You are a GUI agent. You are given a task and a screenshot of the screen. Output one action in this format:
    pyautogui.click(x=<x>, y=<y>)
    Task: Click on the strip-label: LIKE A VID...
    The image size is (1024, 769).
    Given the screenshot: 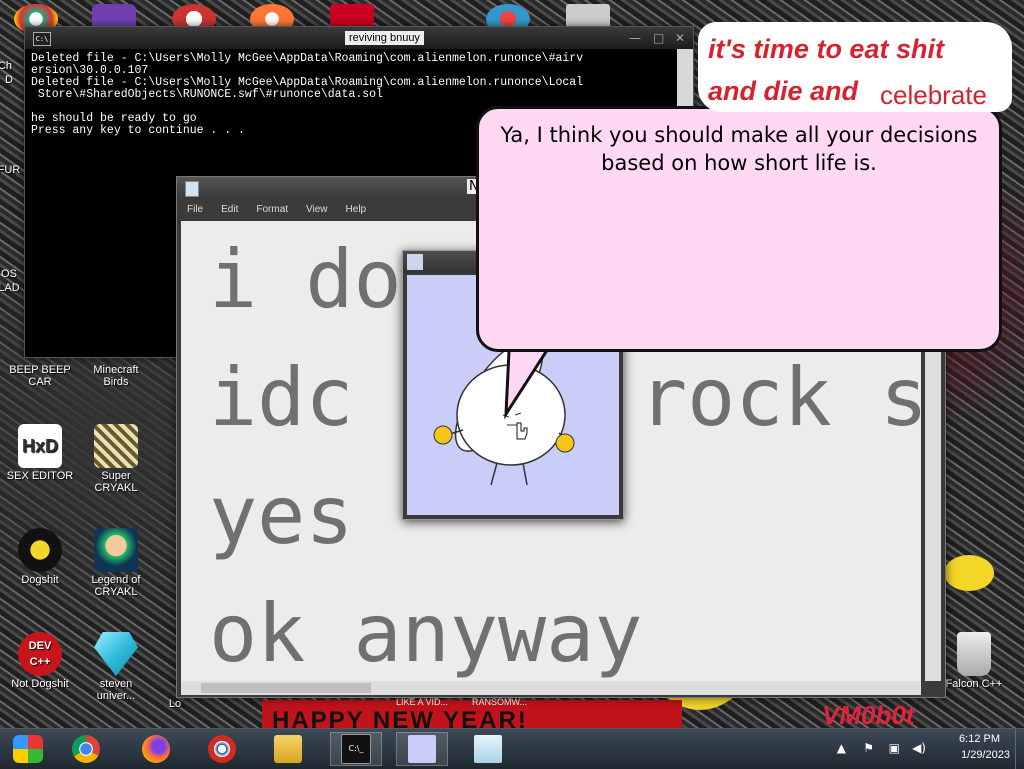 What is the action you would take?
    pyautogui.click(x=422, y=702)
    